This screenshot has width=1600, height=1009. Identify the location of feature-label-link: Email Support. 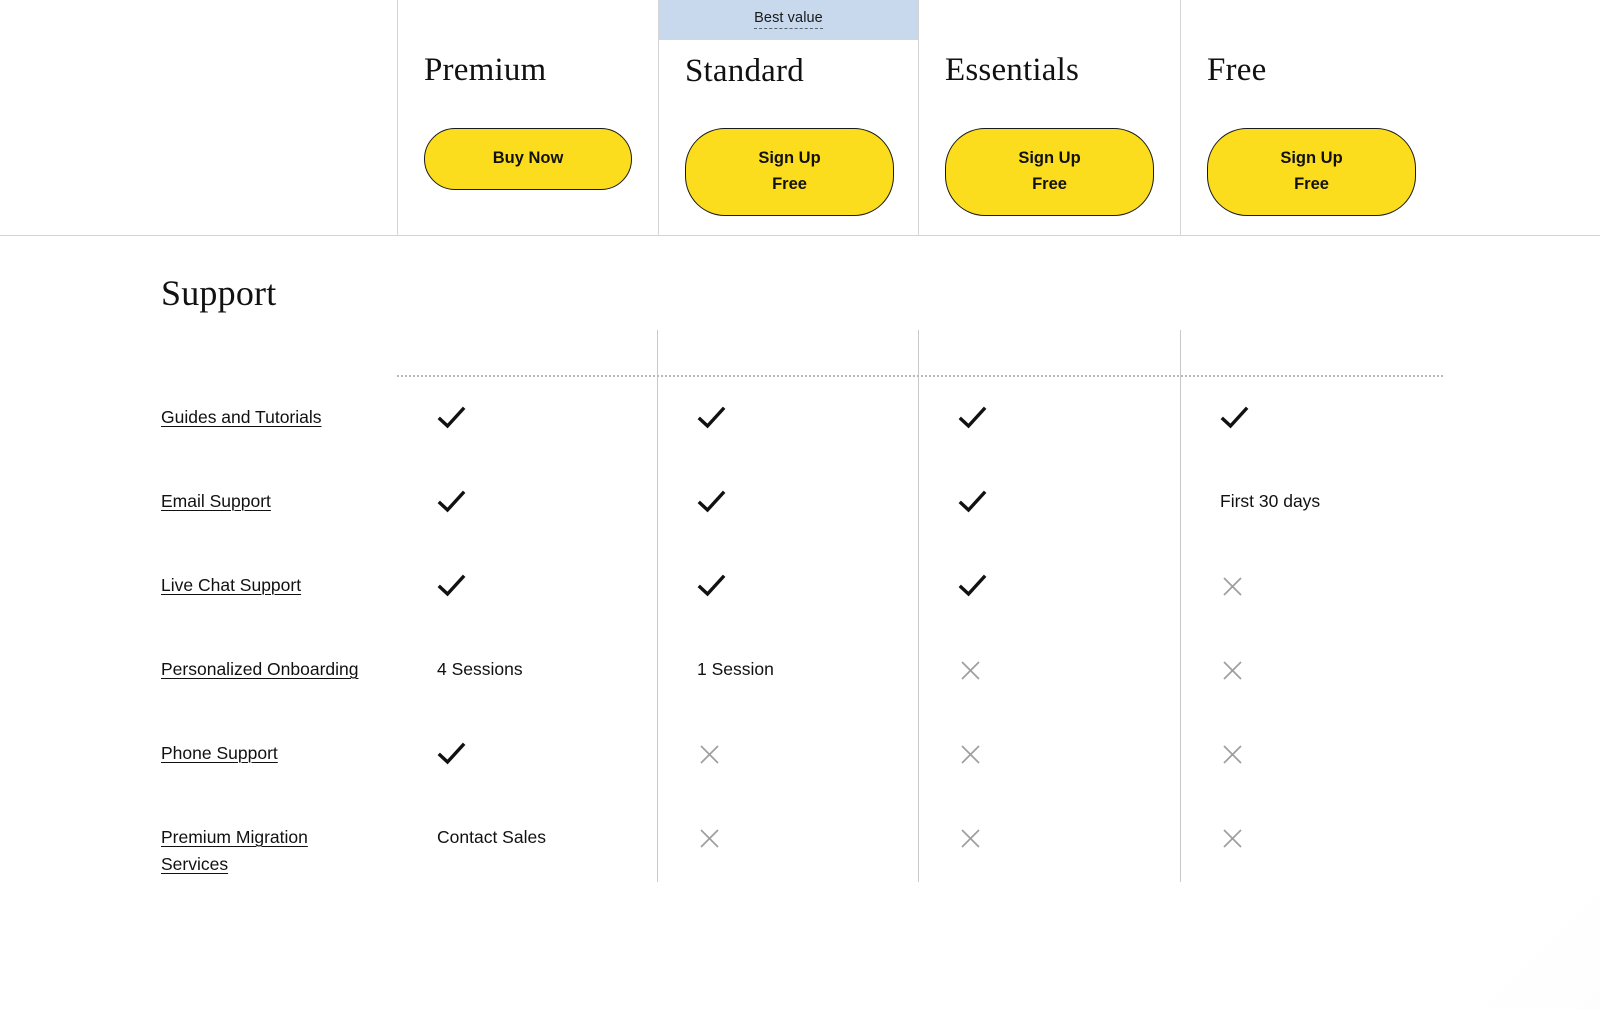
(268, 501).